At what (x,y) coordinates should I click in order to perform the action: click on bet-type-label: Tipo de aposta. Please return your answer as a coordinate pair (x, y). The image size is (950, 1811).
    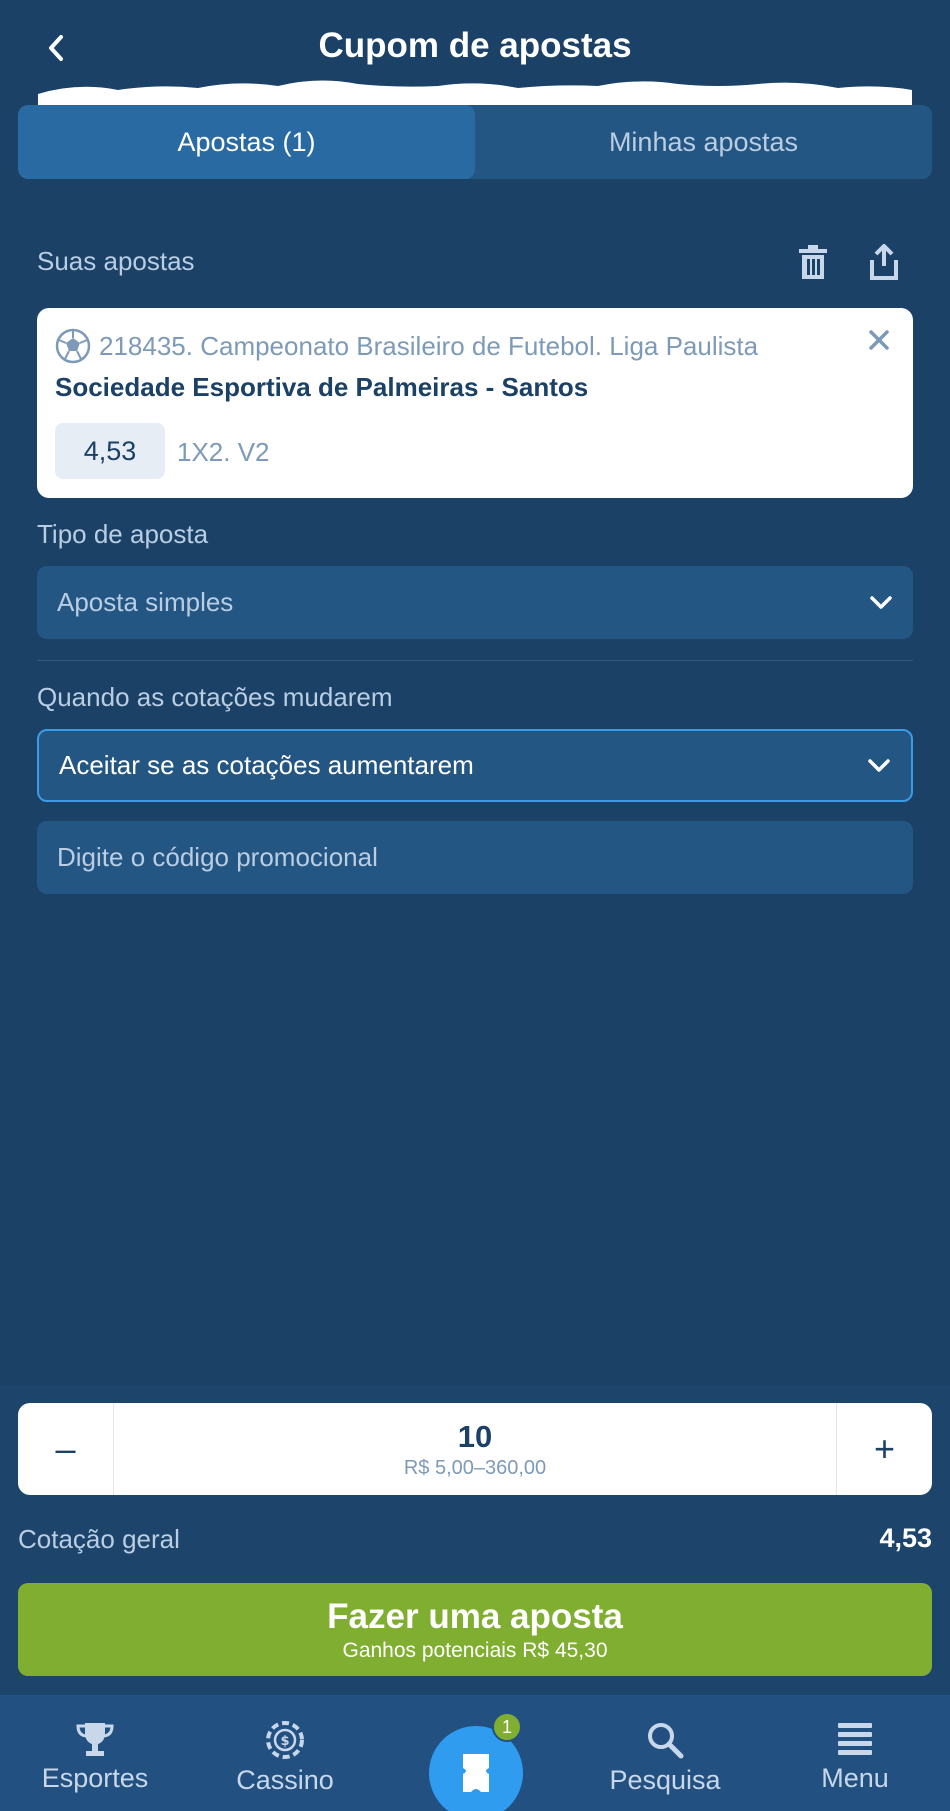
    Looking at the image, I should click on (123, 534).